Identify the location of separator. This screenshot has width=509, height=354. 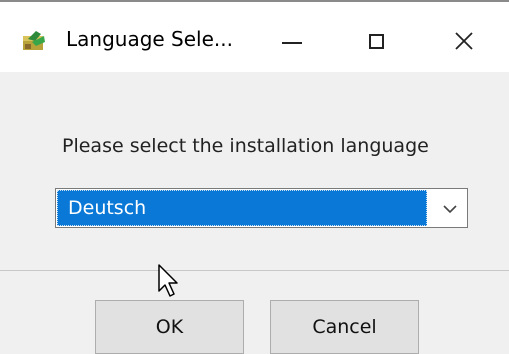
(254, 270).